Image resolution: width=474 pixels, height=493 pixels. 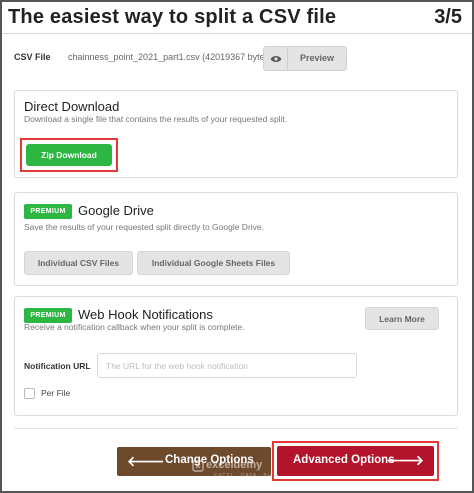 I want to click on advanced-options-highlight: Advanced Options 🡒, so click(x=355, y=461).